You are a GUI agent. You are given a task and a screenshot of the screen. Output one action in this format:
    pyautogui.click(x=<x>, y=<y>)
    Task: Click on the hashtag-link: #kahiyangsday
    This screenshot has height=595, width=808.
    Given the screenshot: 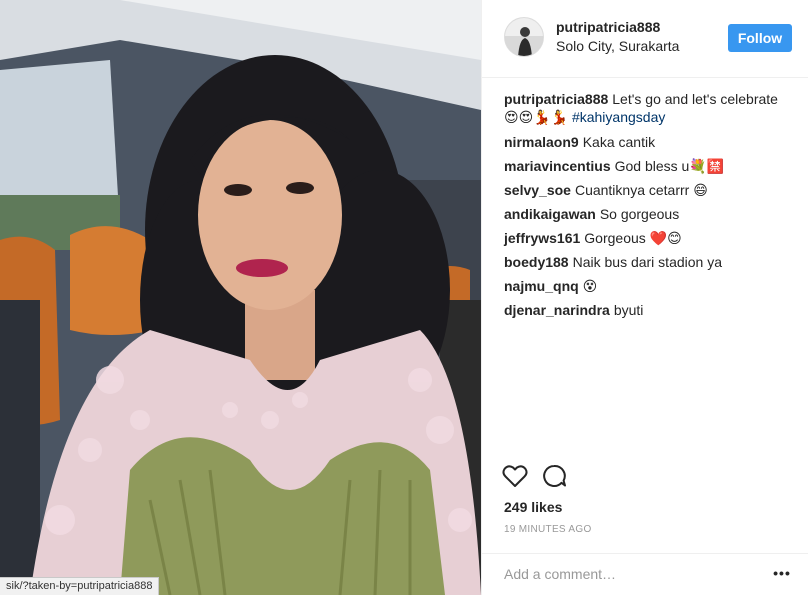 What is the action you would take?
    pyautogui.click(x=618, y=117)
    